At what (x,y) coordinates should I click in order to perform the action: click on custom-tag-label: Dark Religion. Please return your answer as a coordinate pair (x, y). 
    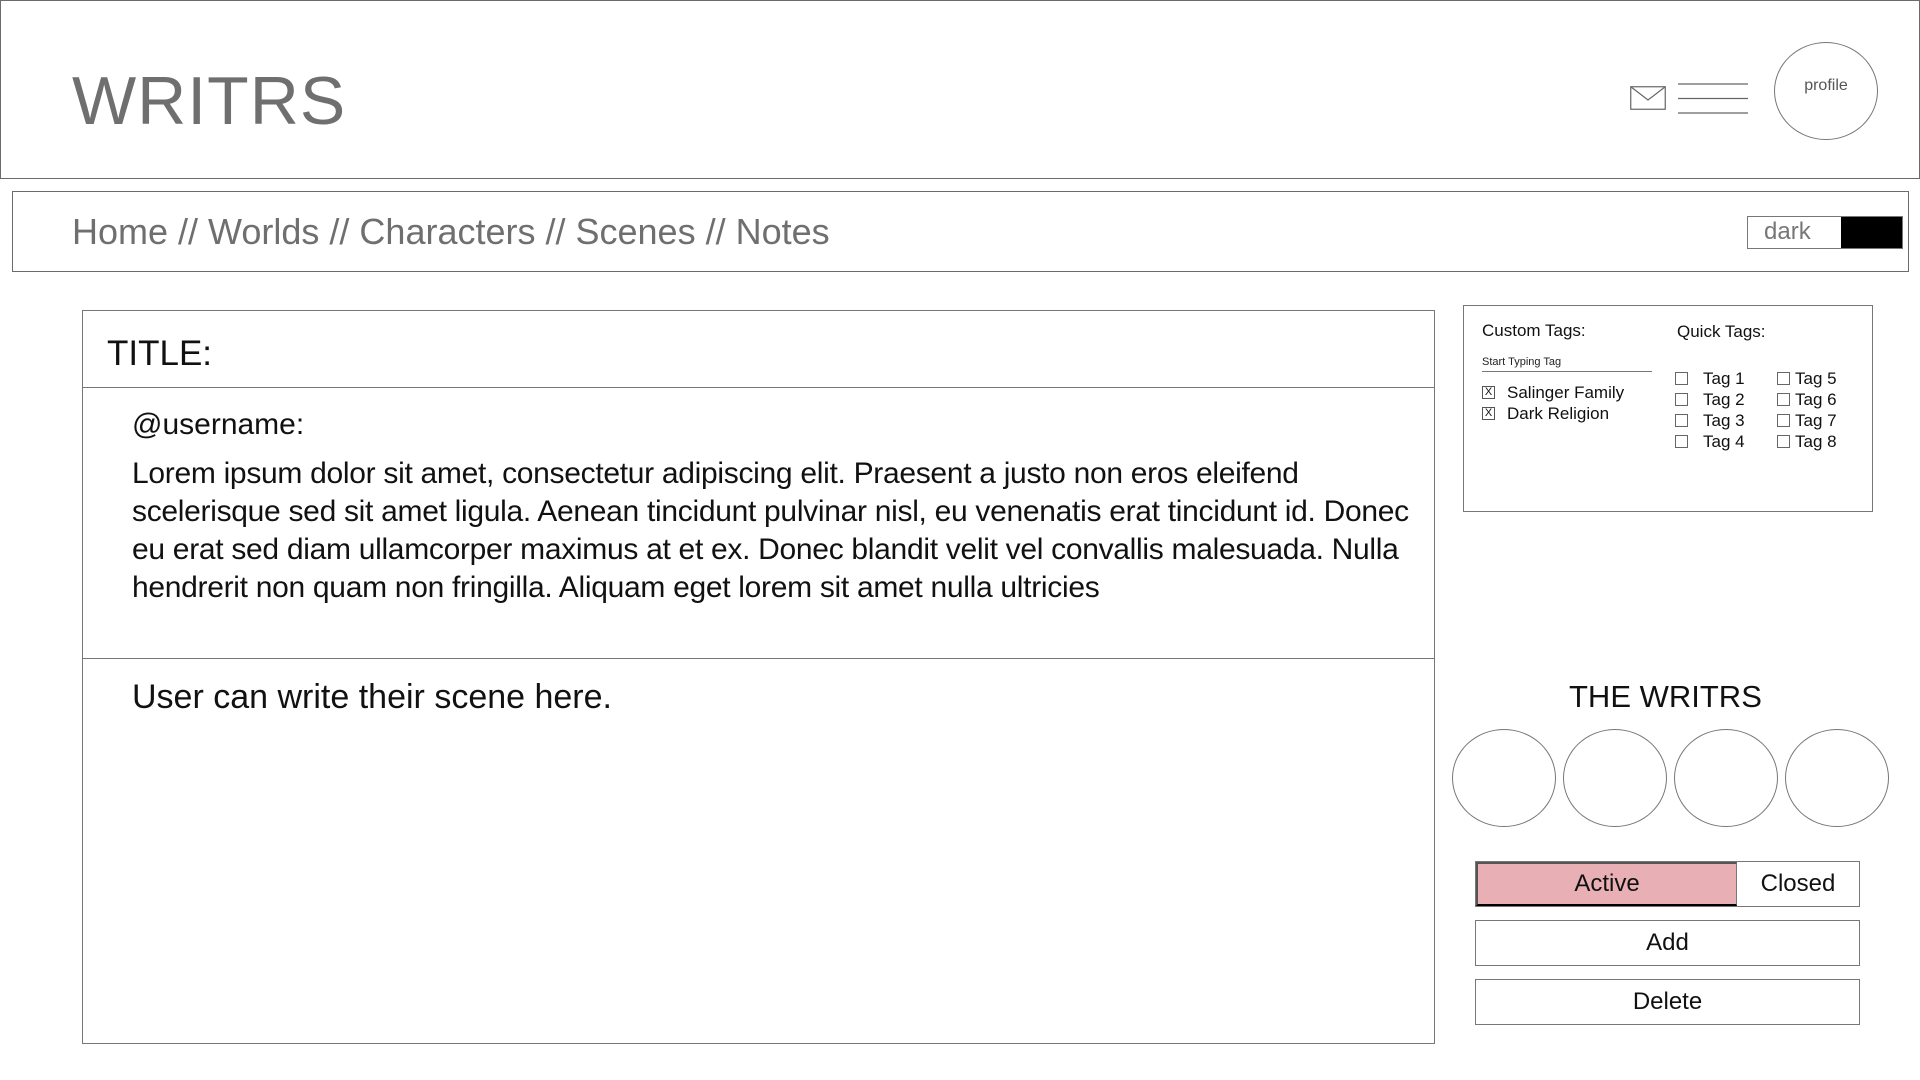
    Looking at the image, I should click on (1558, 413).